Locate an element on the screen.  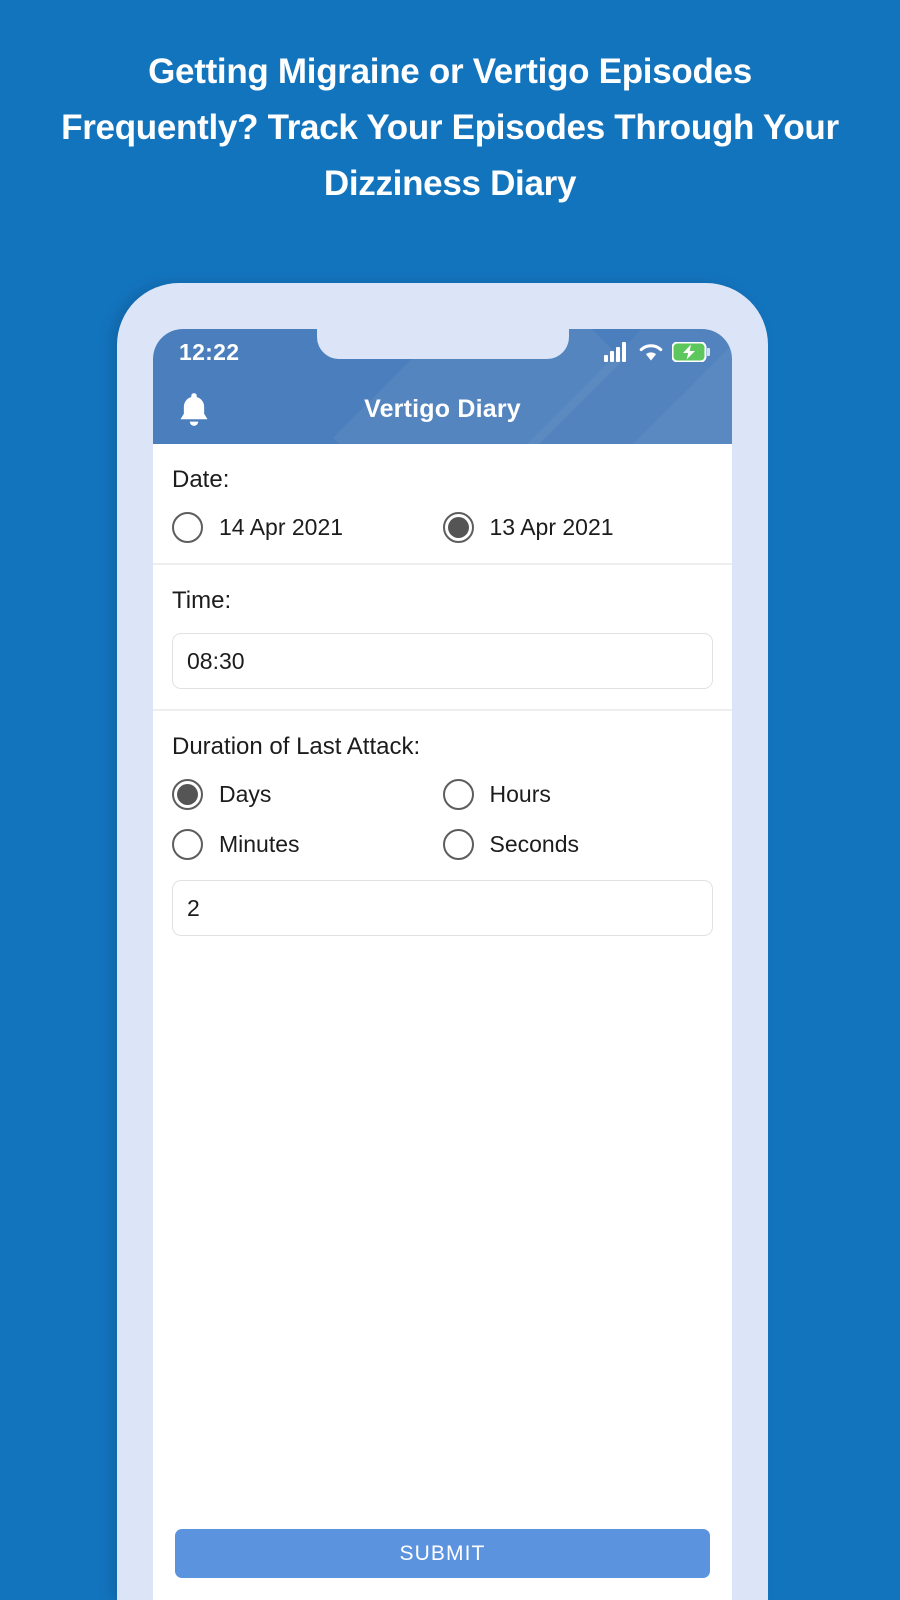
duration-option-minutes: Minutes is located at coordinates (307, 844).